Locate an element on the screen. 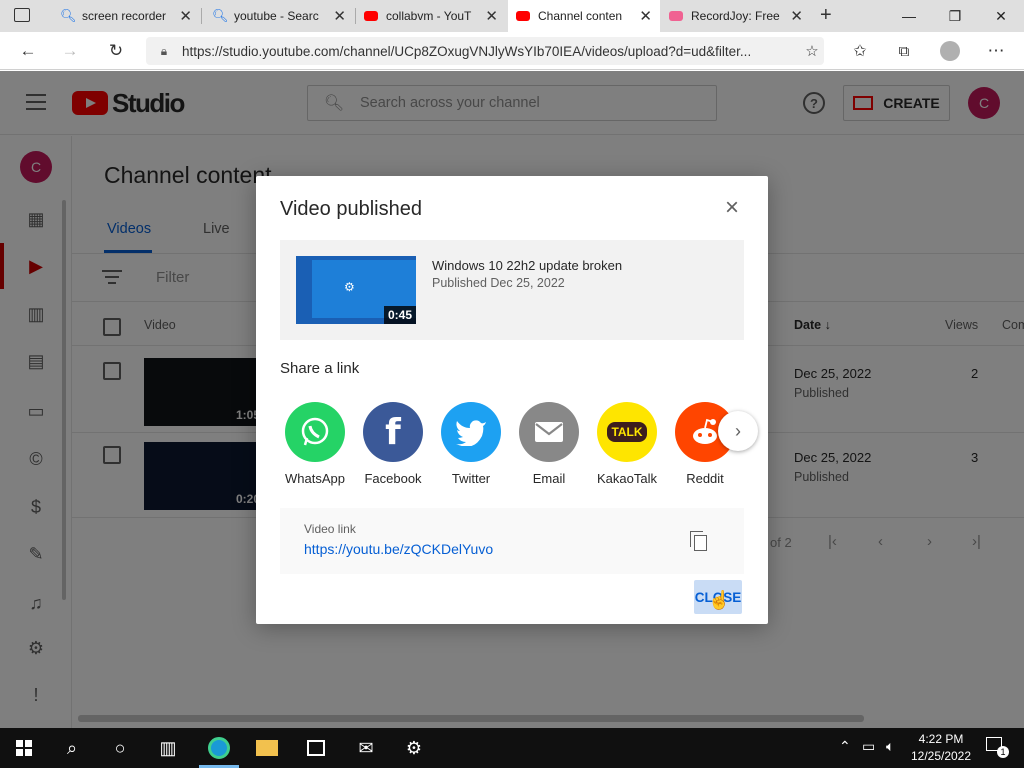 This screenshot has width=1024, height=768. profile-icon is located at coordinates (950, 51).